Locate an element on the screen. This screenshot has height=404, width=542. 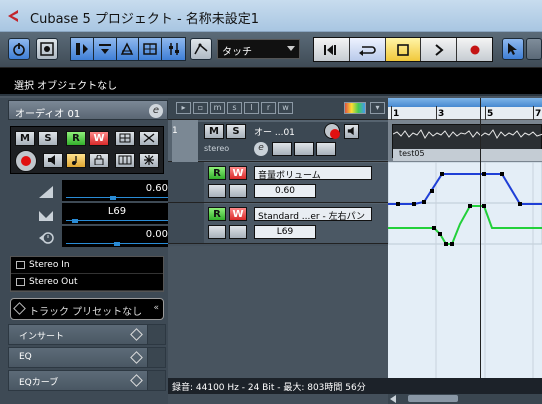
audio-event: test05 is located at coordinates (467, 142).